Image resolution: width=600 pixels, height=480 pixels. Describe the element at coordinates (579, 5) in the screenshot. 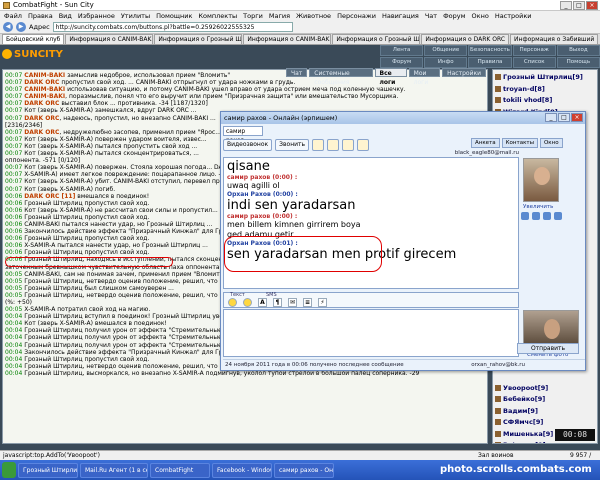

I see `maximize-button: □` at that location.